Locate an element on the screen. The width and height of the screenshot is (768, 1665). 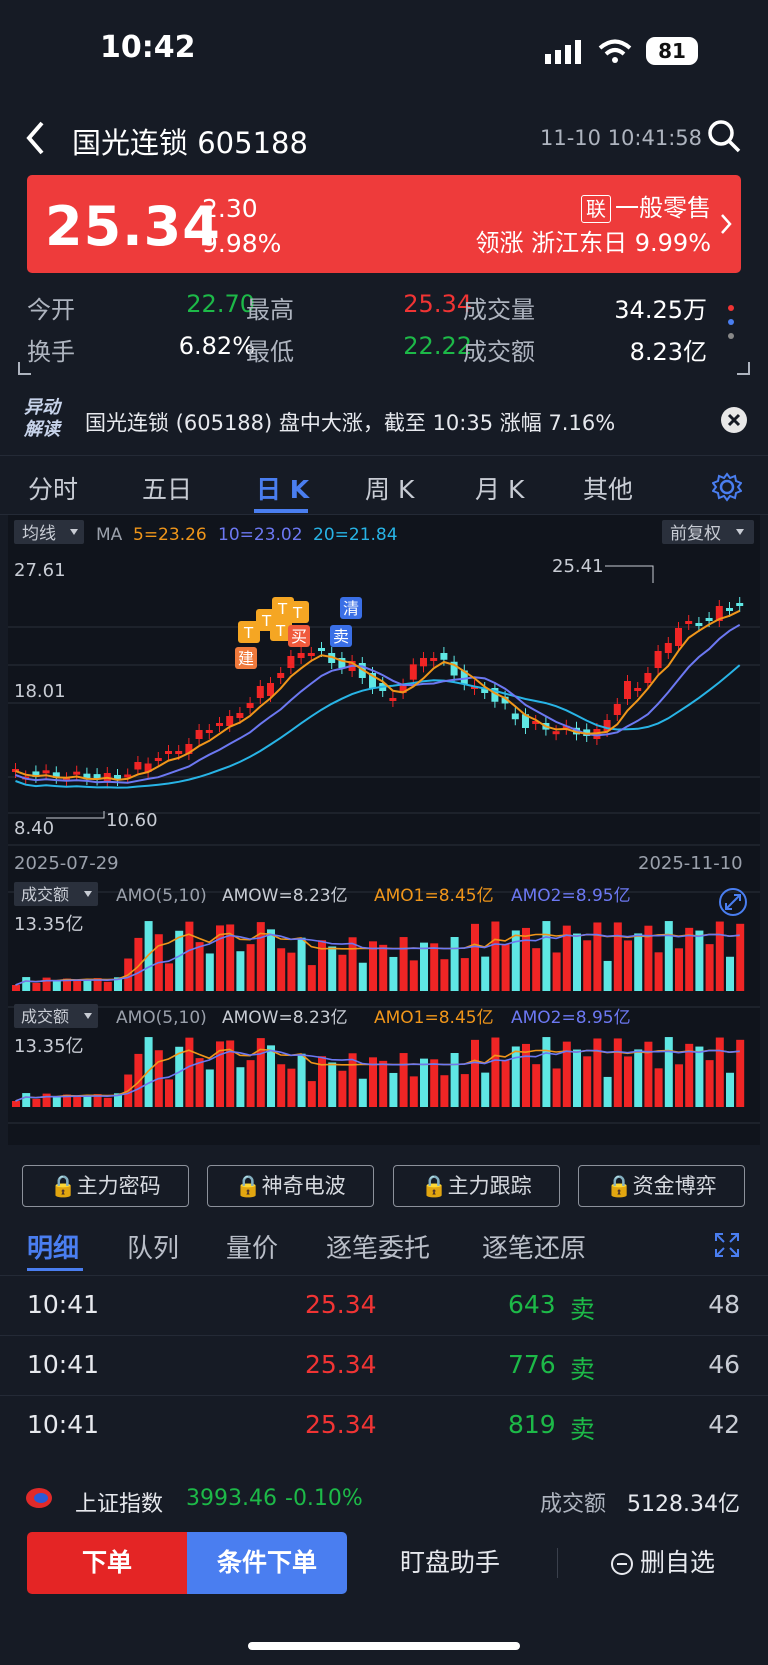
signal-t-text: T is located at coordinates (266, 621).